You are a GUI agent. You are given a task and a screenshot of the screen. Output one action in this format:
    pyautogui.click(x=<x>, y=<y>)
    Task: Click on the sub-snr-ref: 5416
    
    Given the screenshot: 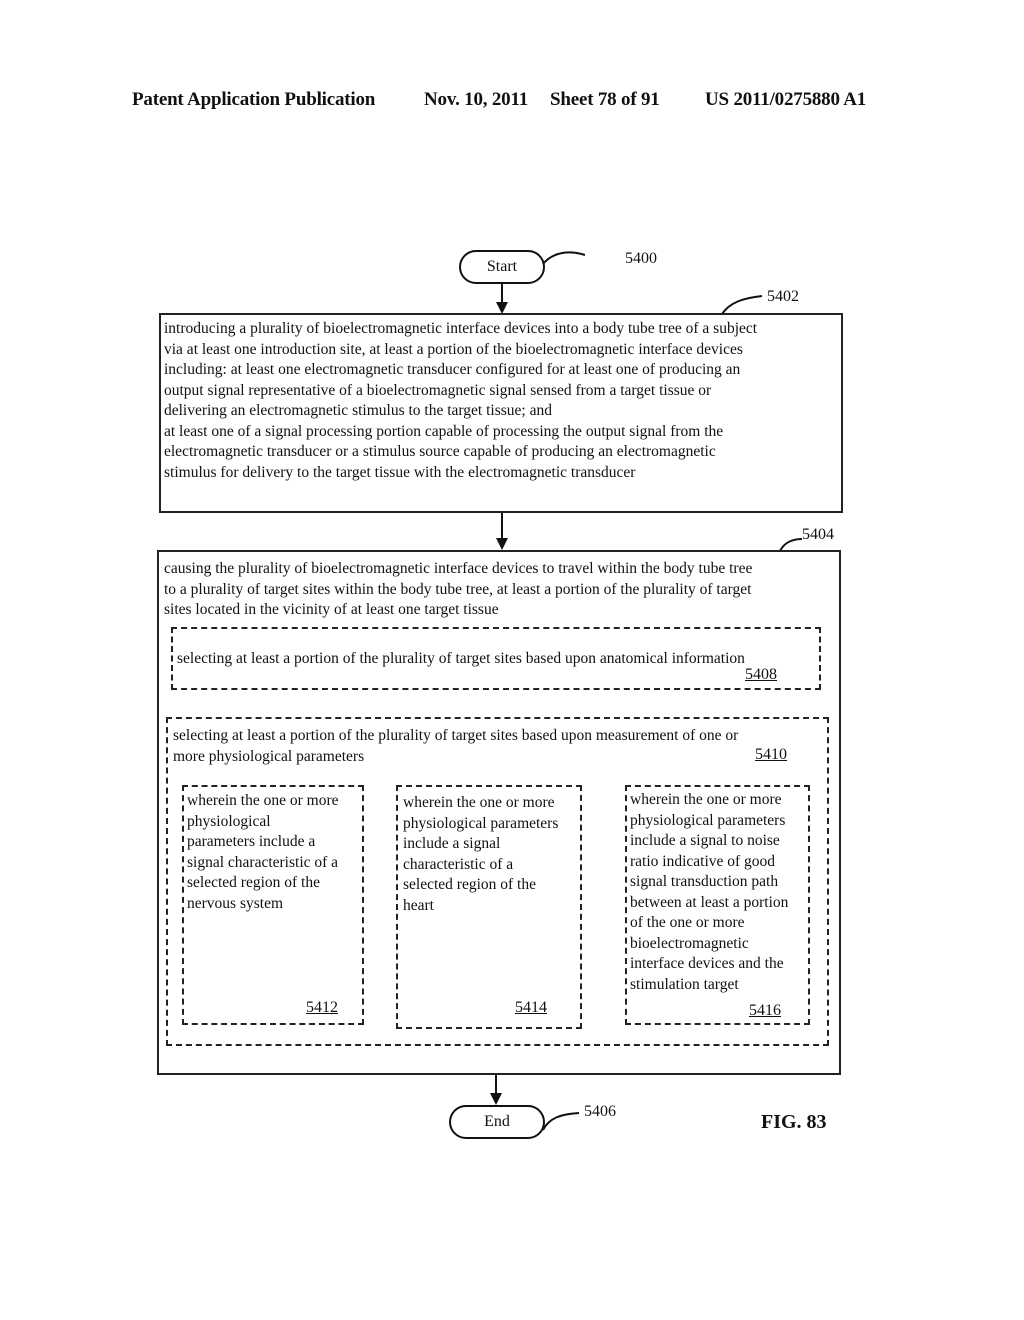 What is the action you would take?
    pyautogui.click(x=765, y=1010)
    